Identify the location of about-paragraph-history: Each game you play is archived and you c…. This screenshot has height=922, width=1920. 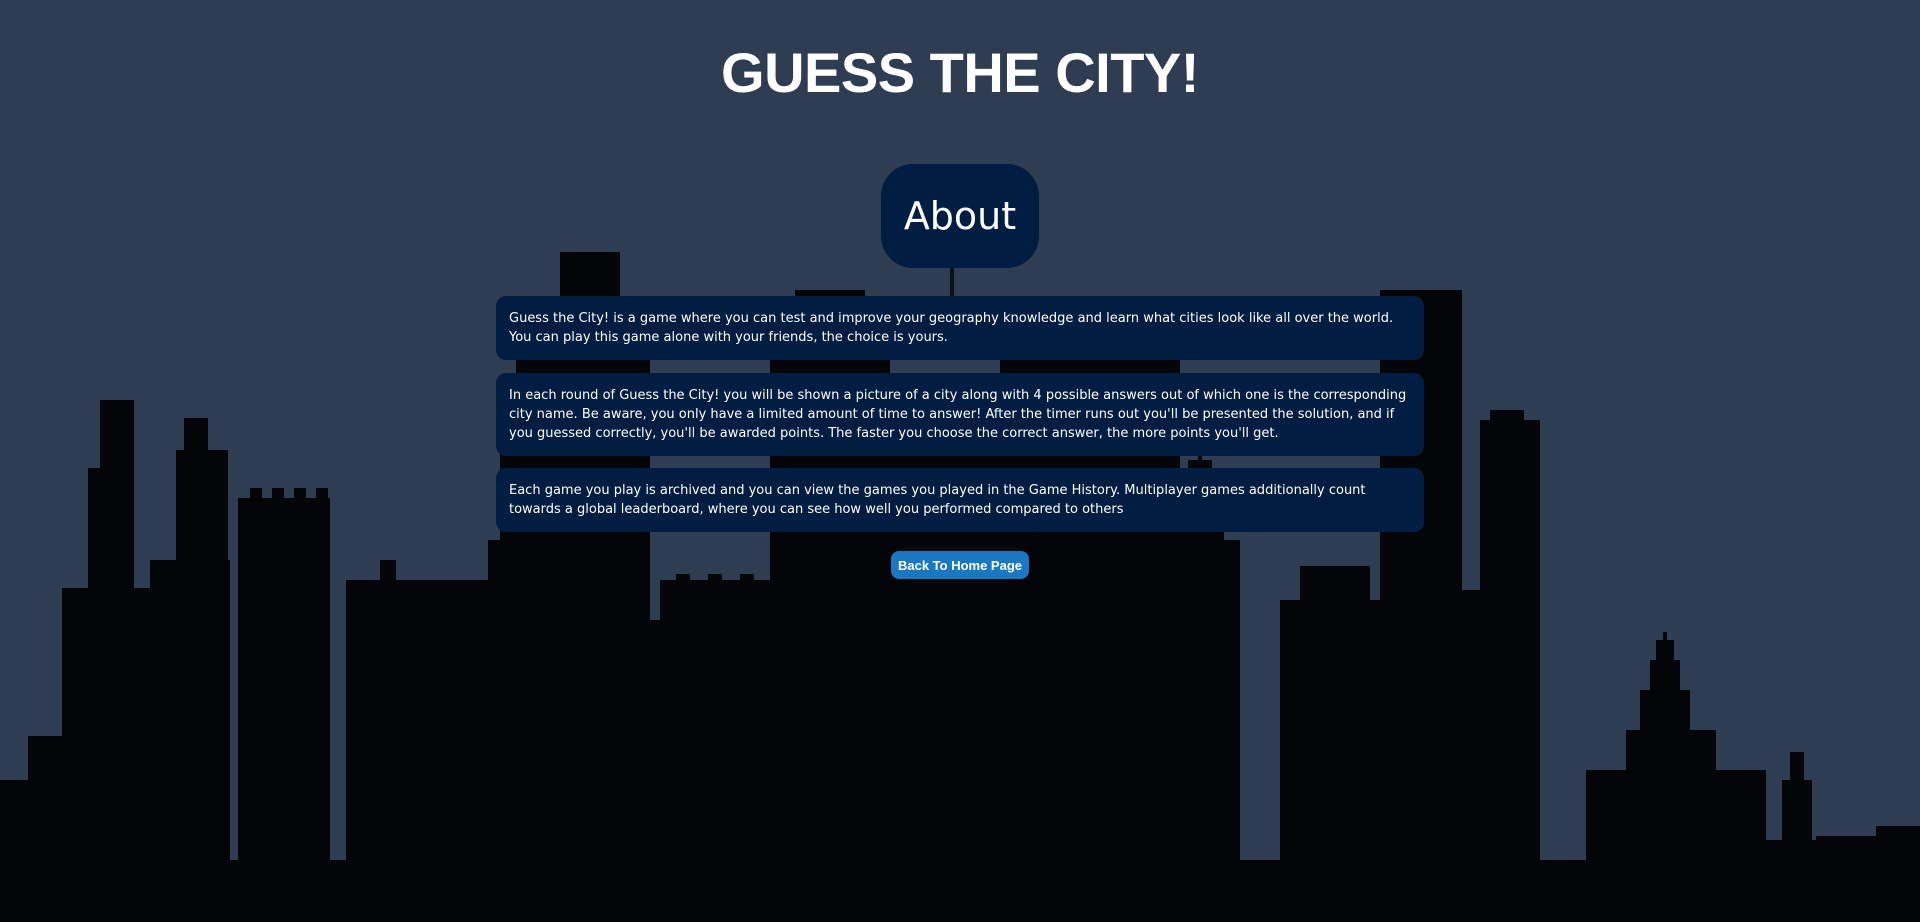
(960, 500).